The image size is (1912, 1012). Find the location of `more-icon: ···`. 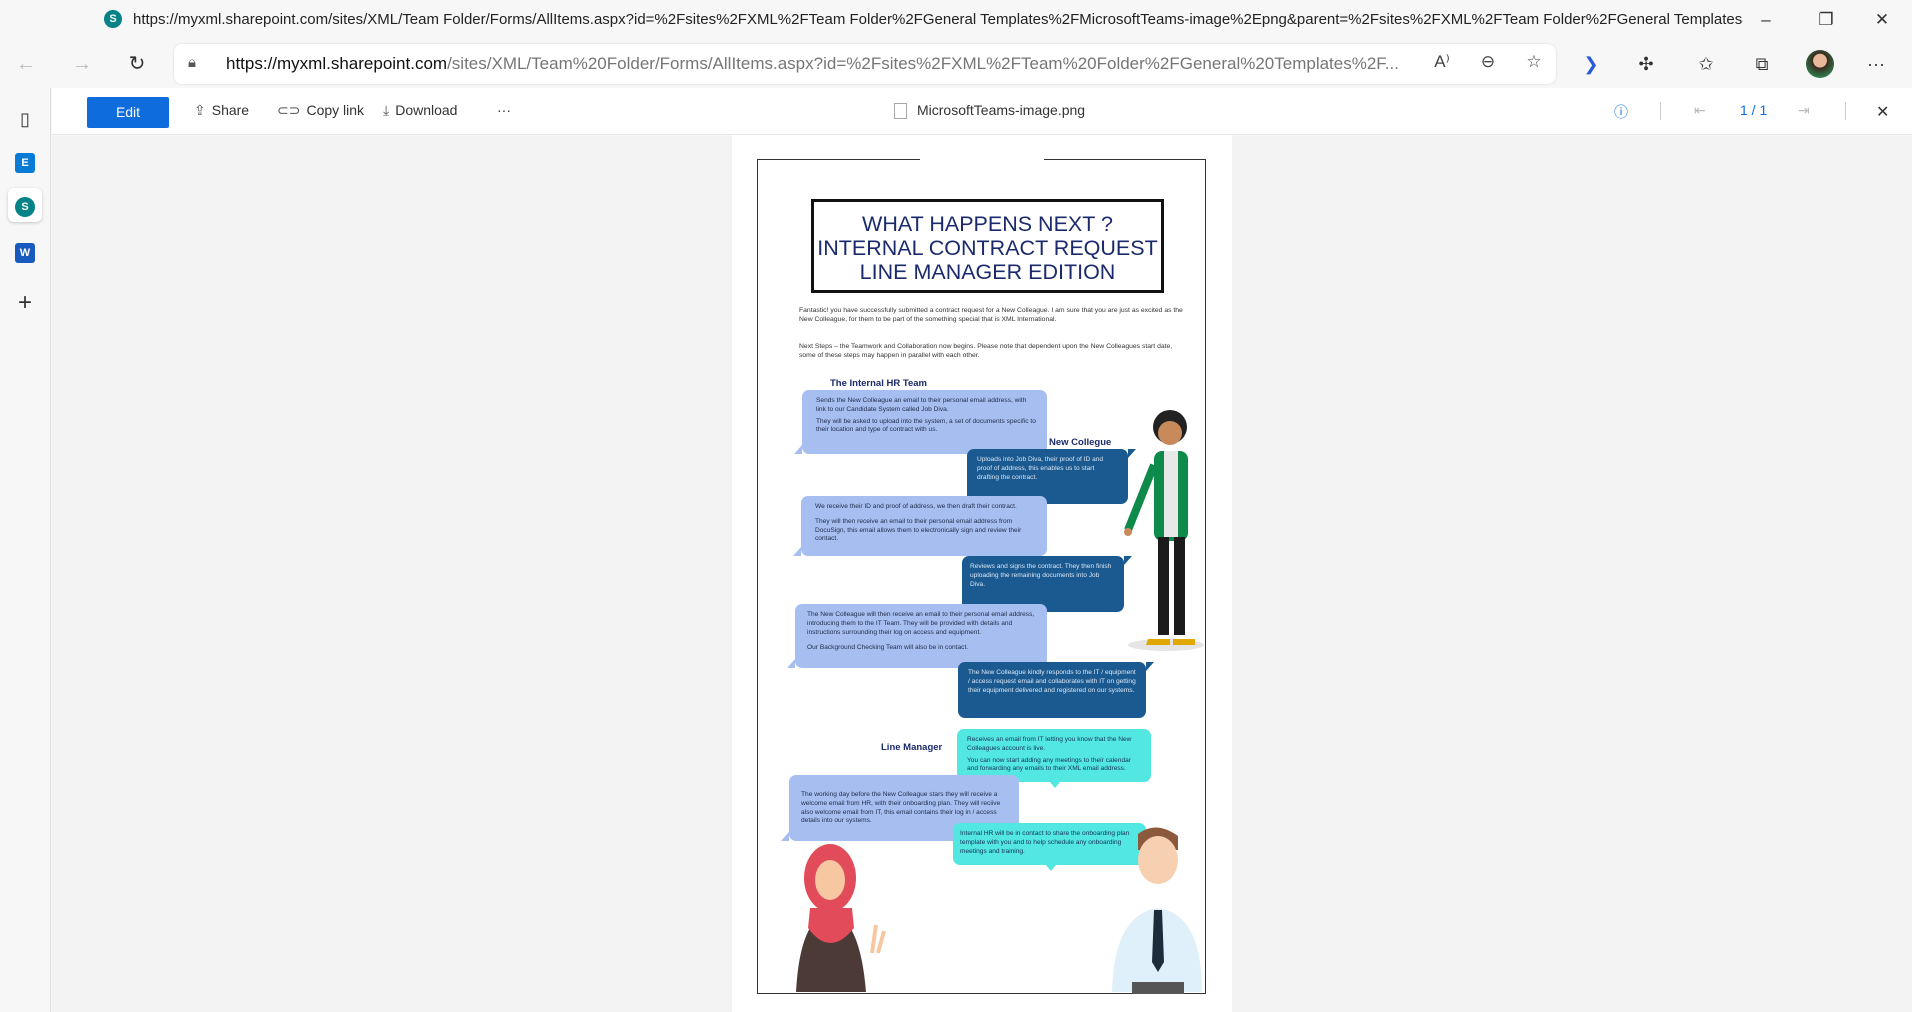

more-icon: ··· is located at coordinates (1876, 64).